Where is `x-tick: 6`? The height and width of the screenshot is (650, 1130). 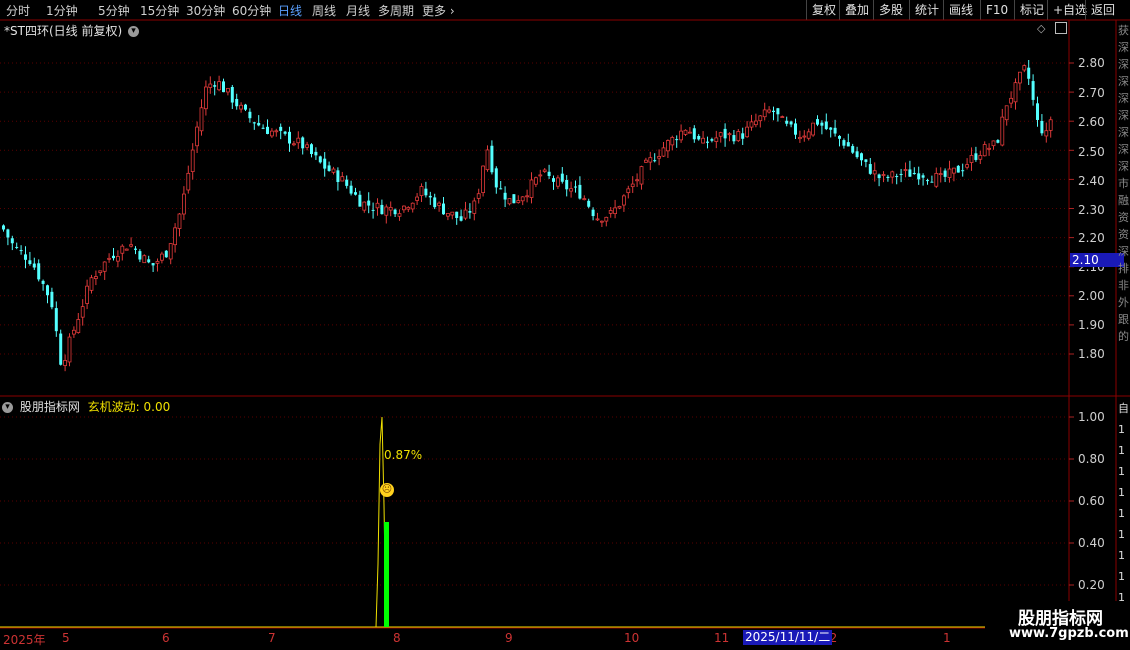
x-tick: 6 is located at coordinates (166, 638).